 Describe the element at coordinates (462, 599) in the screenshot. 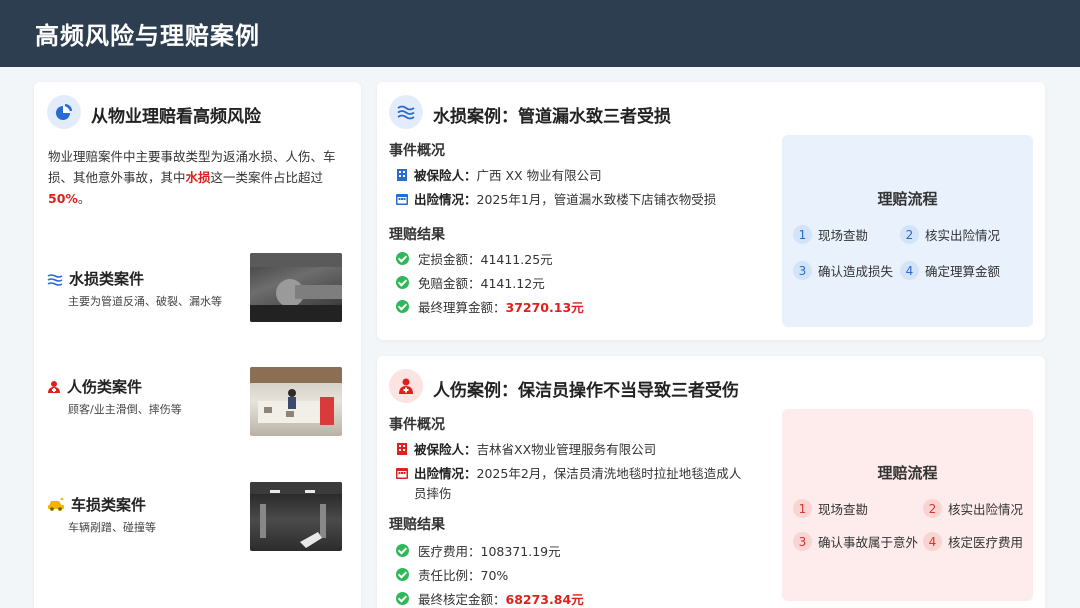

I see `case2-final-label: 最终核定金额：` at that location.